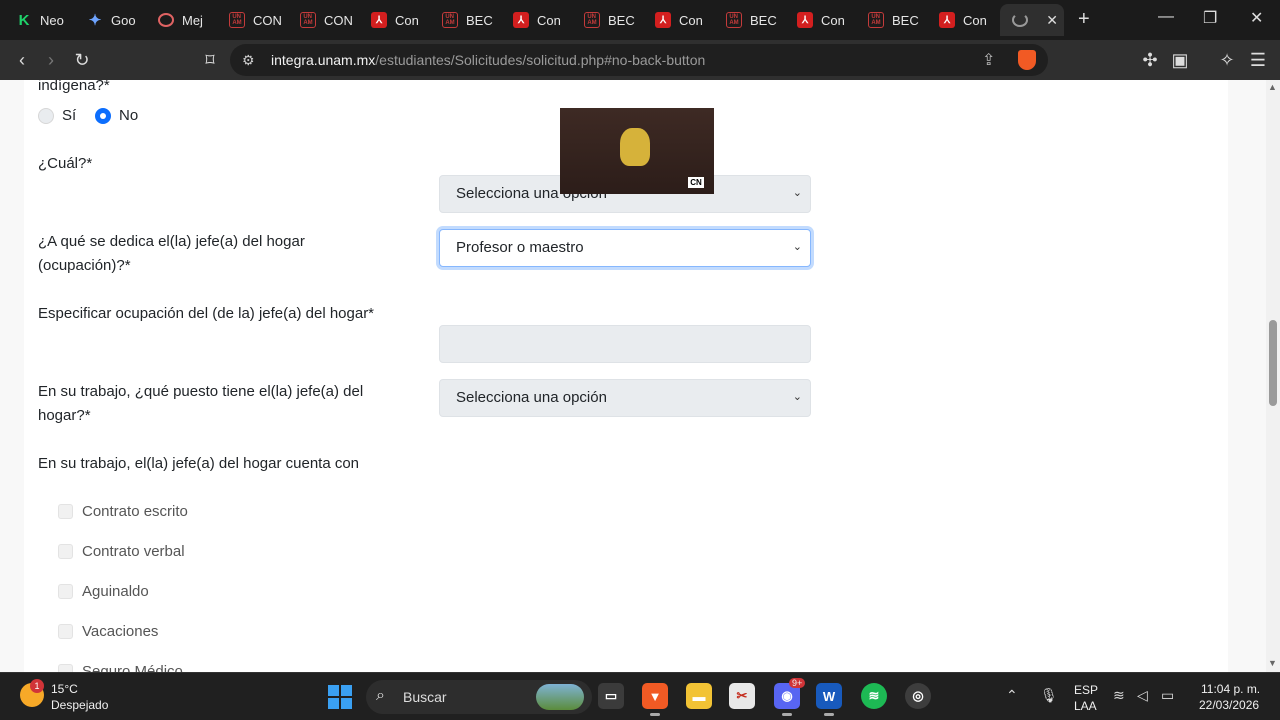  Describe the element at coordinates (135, 511) in the screenshot. I see `checkbox-label: Contrato escrito` at that location.